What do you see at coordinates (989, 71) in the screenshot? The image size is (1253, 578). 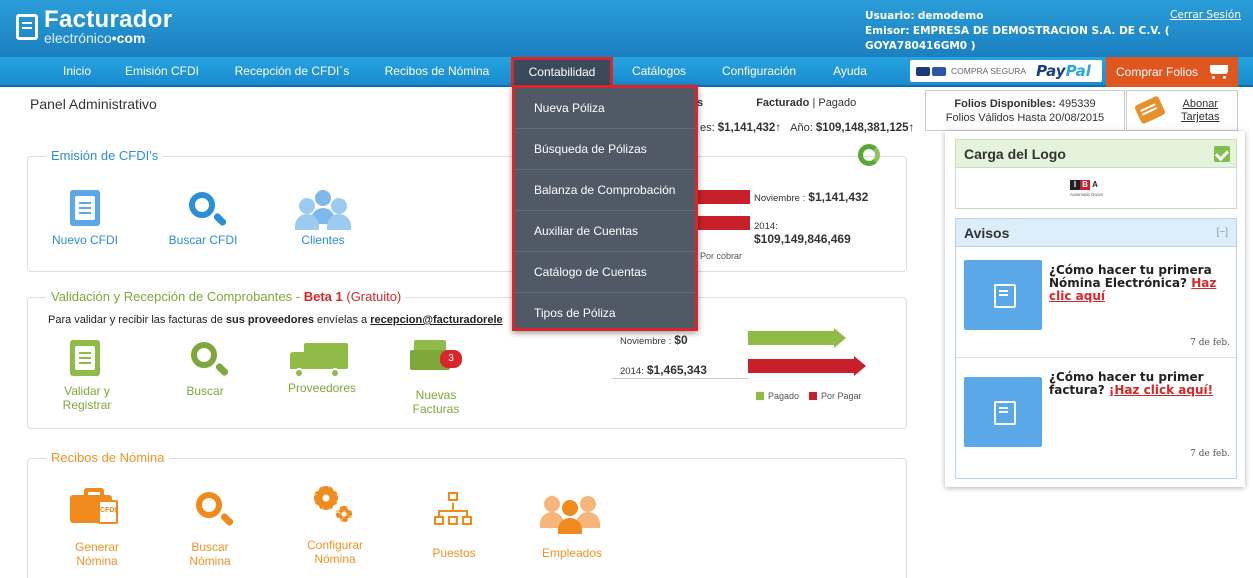 I see `compra-segura-label: COMPRA SEGURA` at bounding box center [989, 71].